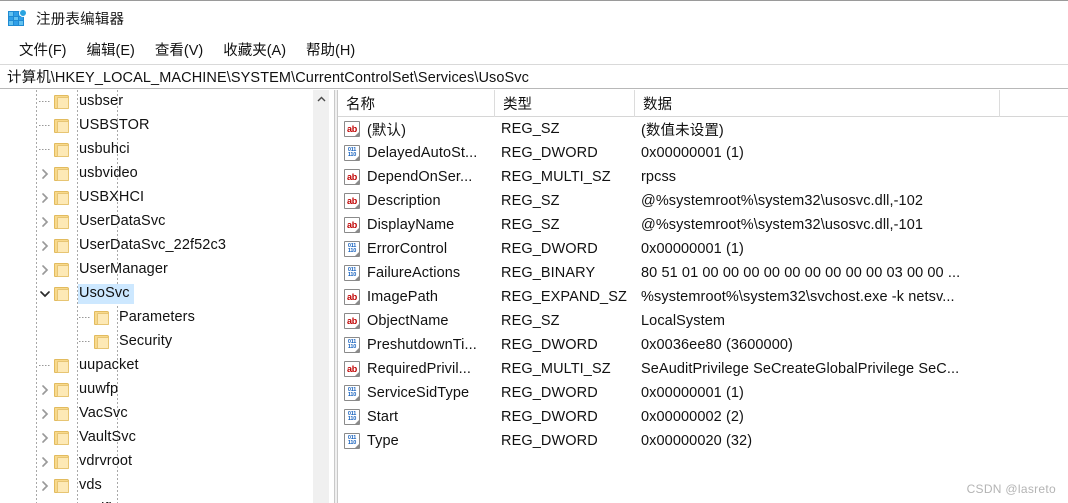  Describe the element at coordinates (156, 414) in the screenshot. I see `tree-item-vacsvc: VacSvc` at that location.